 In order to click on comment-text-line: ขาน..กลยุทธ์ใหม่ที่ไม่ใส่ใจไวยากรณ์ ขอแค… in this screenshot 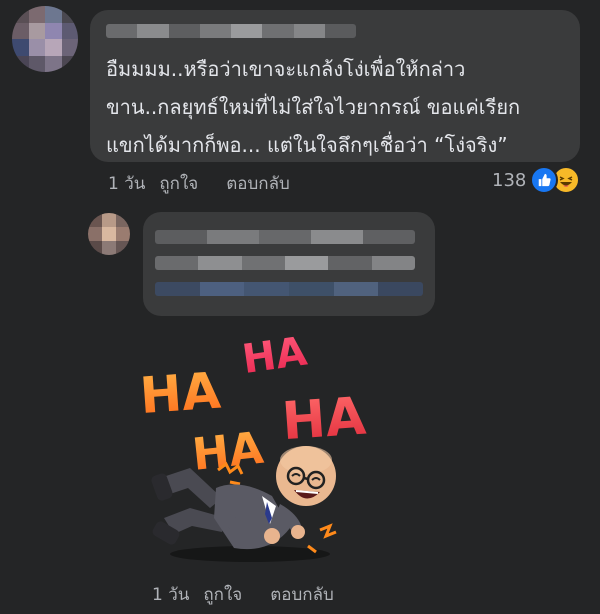, I will do `click(313, 107)`.